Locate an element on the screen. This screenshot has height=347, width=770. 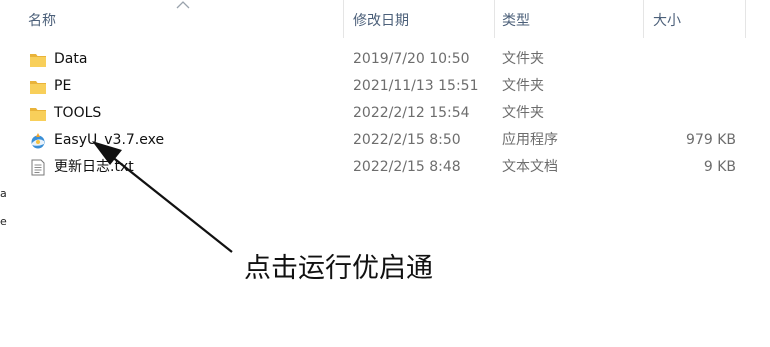
annotation-text: 点击运行优启通 is located at coordinates (338, 268).